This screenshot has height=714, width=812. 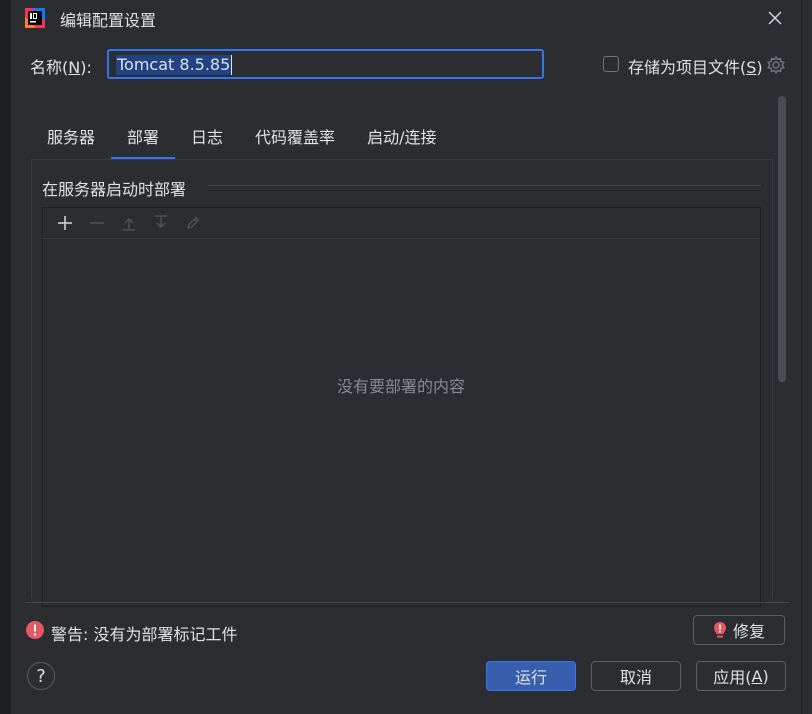 I want to click on dialog-title: 编辑配置设置, so click(x=108, y=20).